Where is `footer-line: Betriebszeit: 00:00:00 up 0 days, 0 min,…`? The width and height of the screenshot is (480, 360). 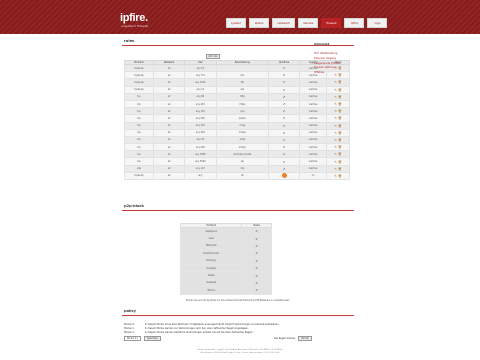
footer-line: Betriebszeit: 00:00:00 up 0 days, 0 min,… is located at coordinates (240, 353).